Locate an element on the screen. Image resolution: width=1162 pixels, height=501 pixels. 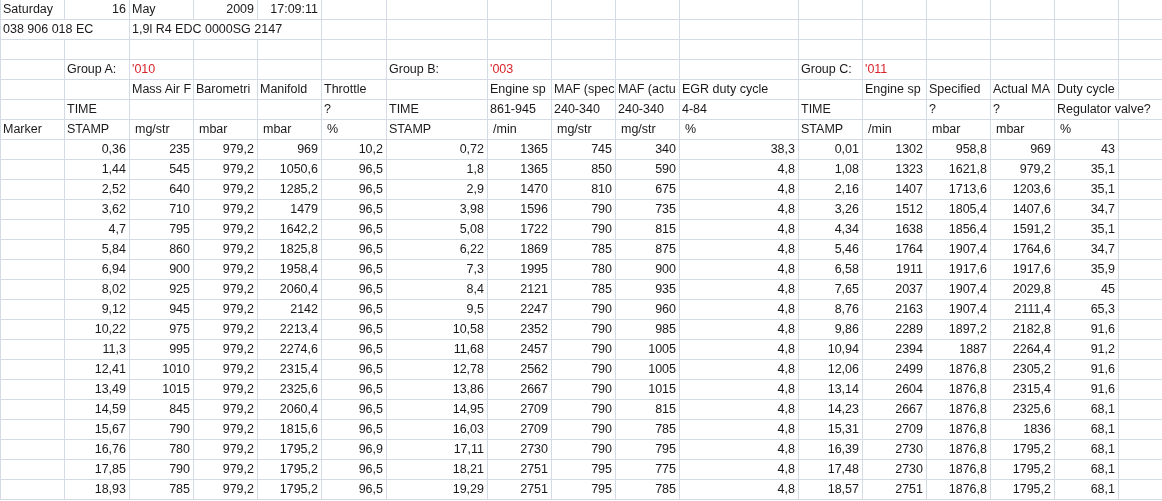
table-cell: 13,49 is located at coordinates (97, 390).